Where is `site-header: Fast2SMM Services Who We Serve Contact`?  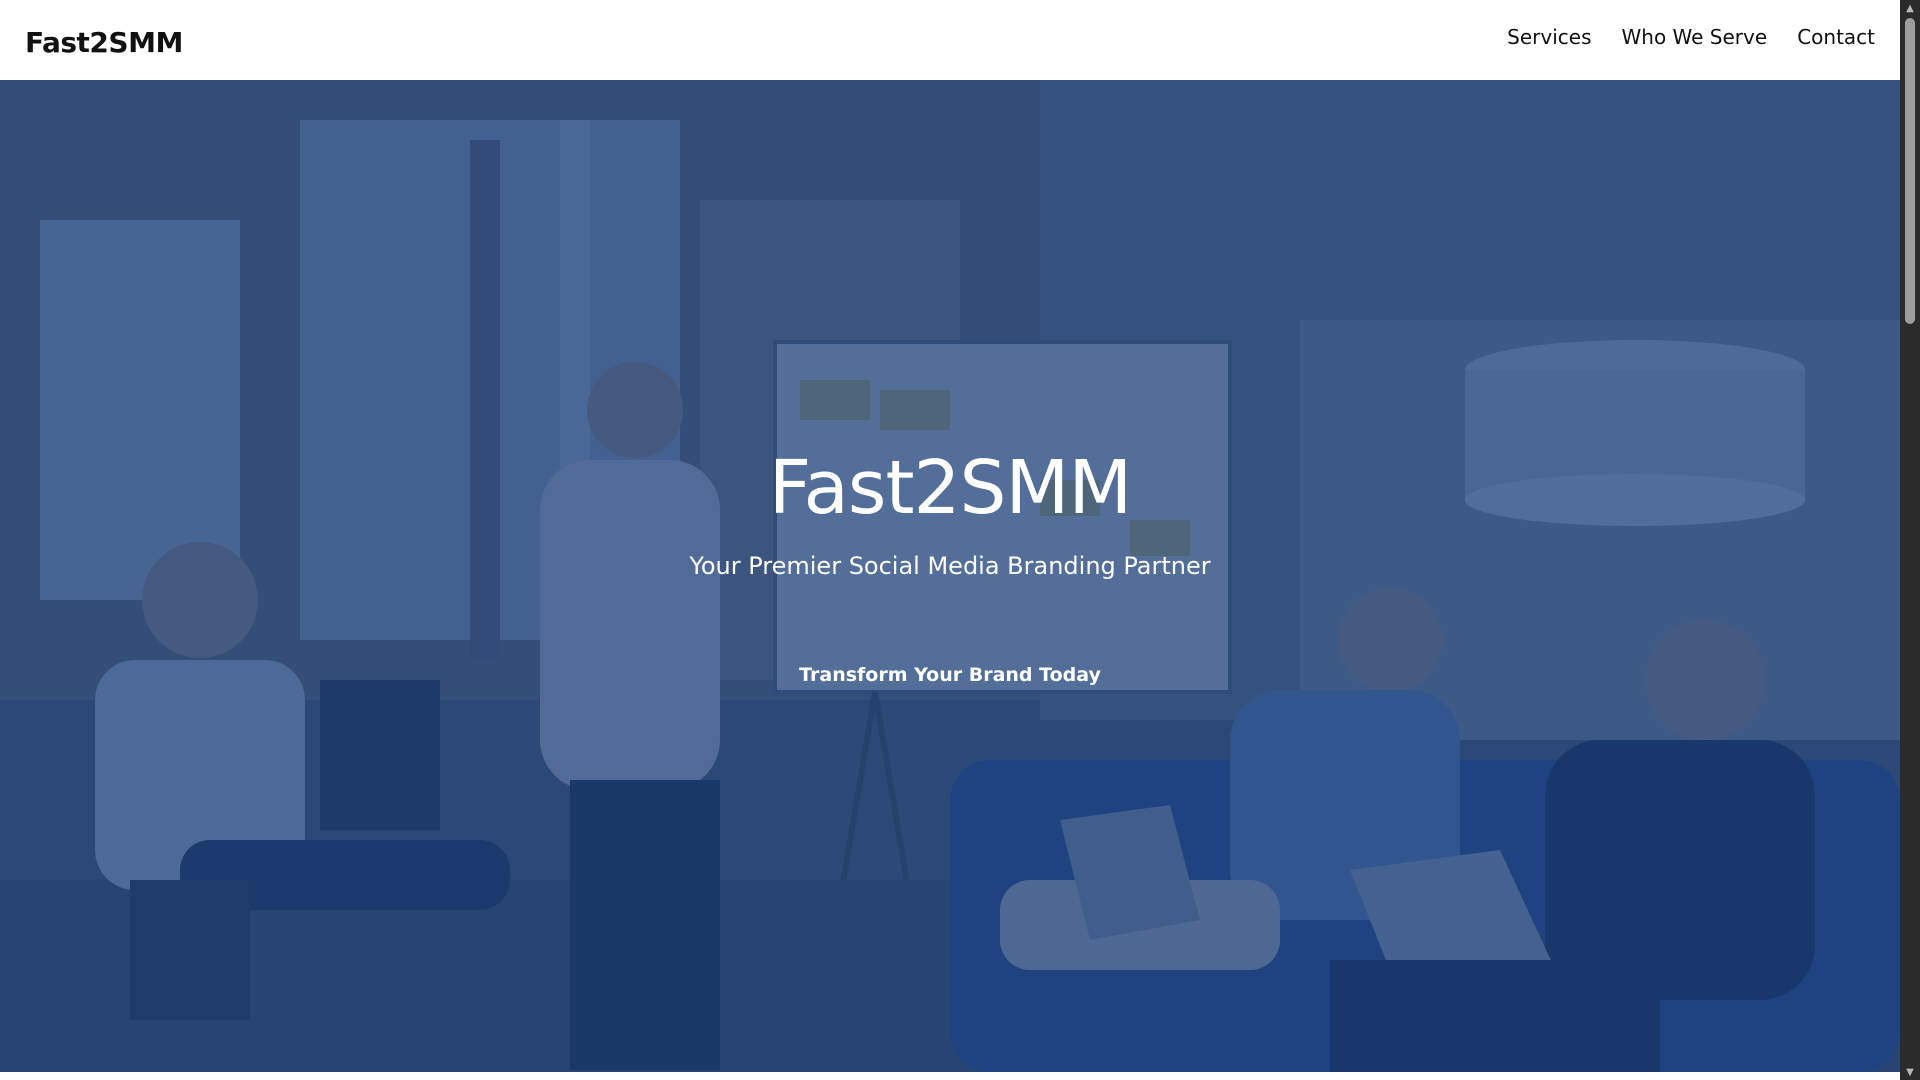
site-header: Fast2SMM Services Who We Serve Contact is located at coordinates (950, 40).